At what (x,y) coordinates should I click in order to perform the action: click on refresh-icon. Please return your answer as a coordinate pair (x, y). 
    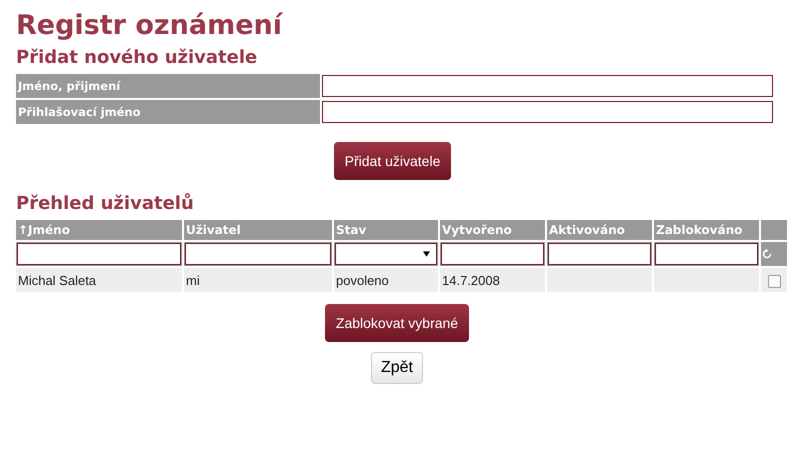
    Looking at the image, I should click on (767, 254).